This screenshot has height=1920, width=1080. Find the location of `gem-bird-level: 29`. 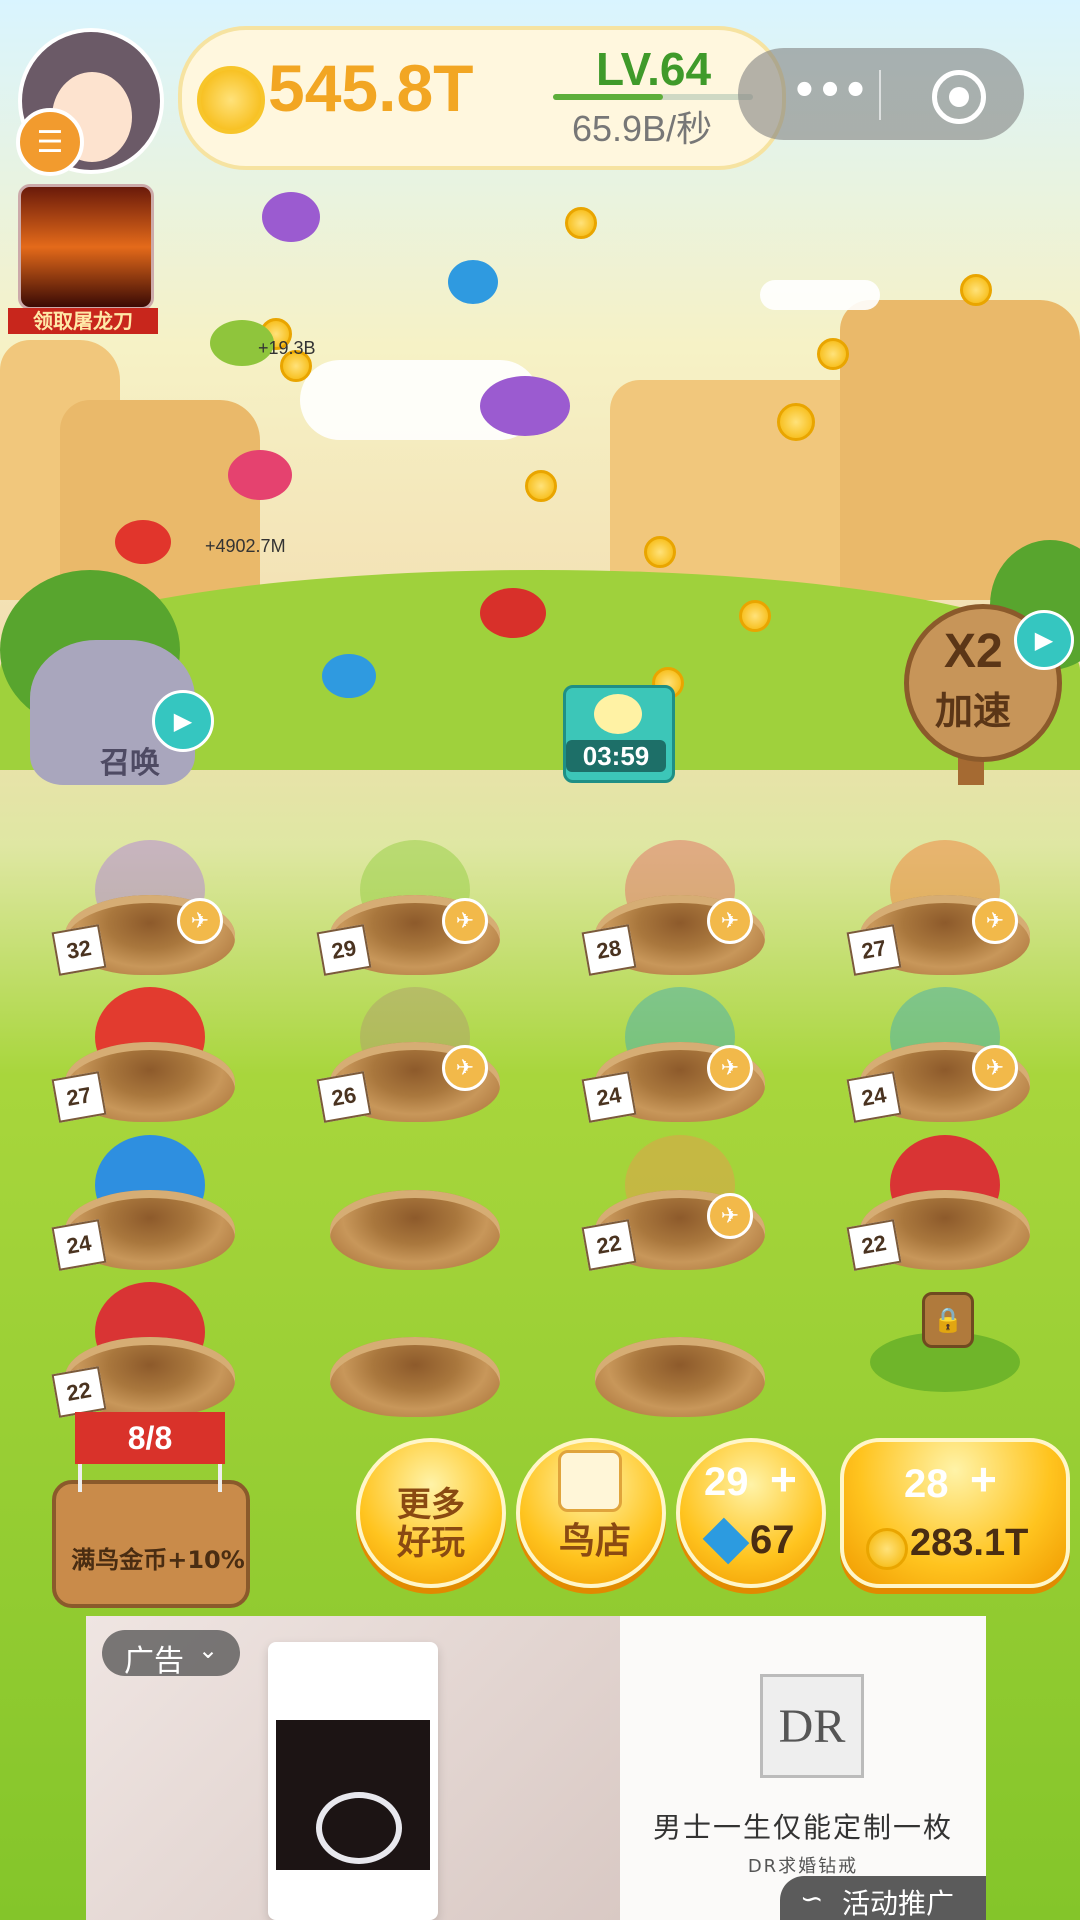

gem-bird-level: 29 is located at coordinates (726, 1482).